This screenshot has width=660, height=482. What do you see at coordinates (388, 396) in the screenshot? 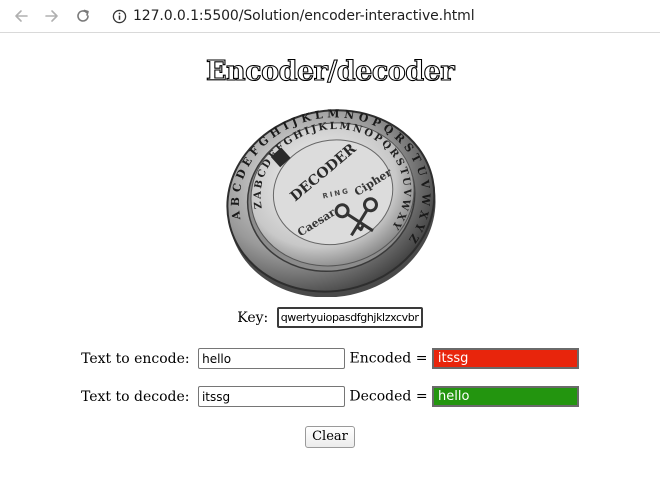
I see `decoded-label: Decoded =` at bounding box center [388, 396].